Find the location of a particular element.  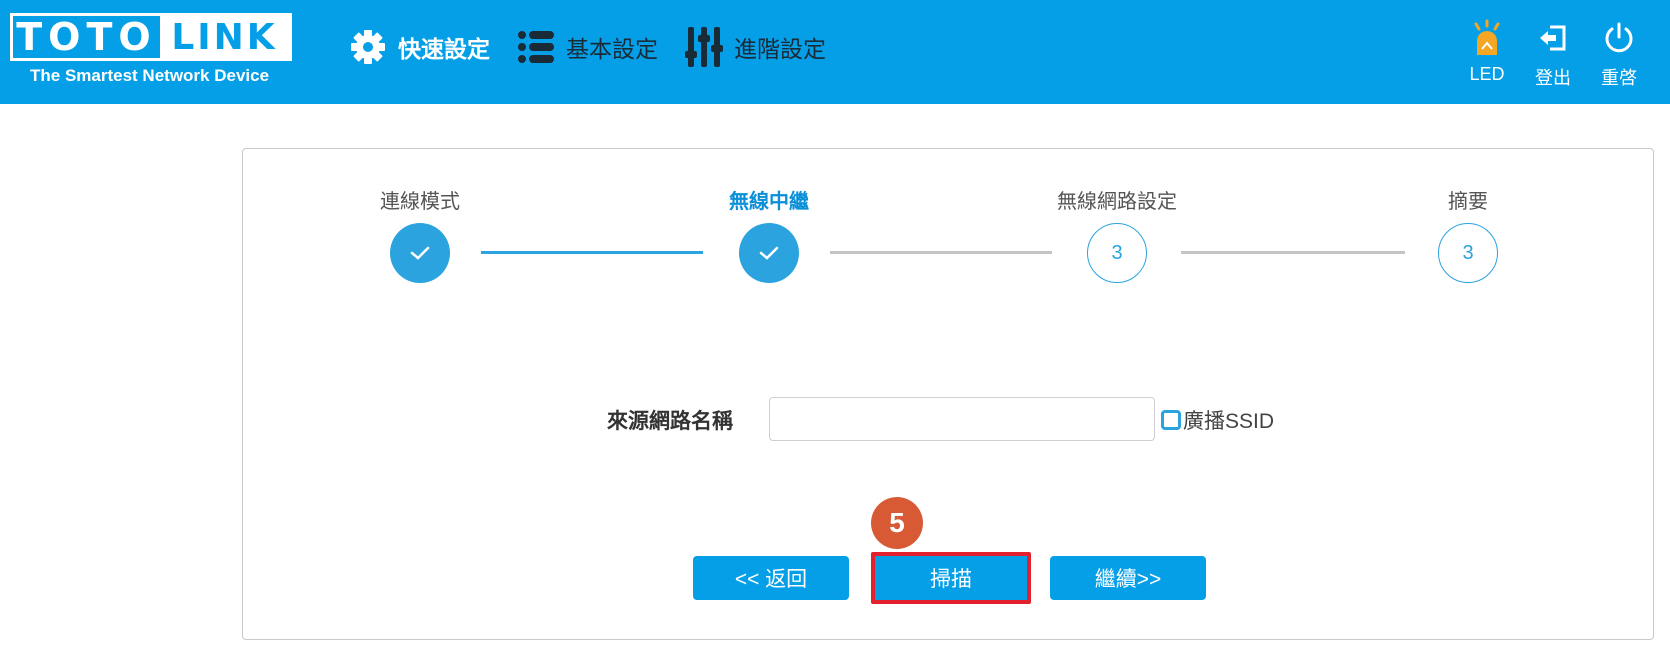

step-annotation-badge: 5 is located at coordinates (897, 523).